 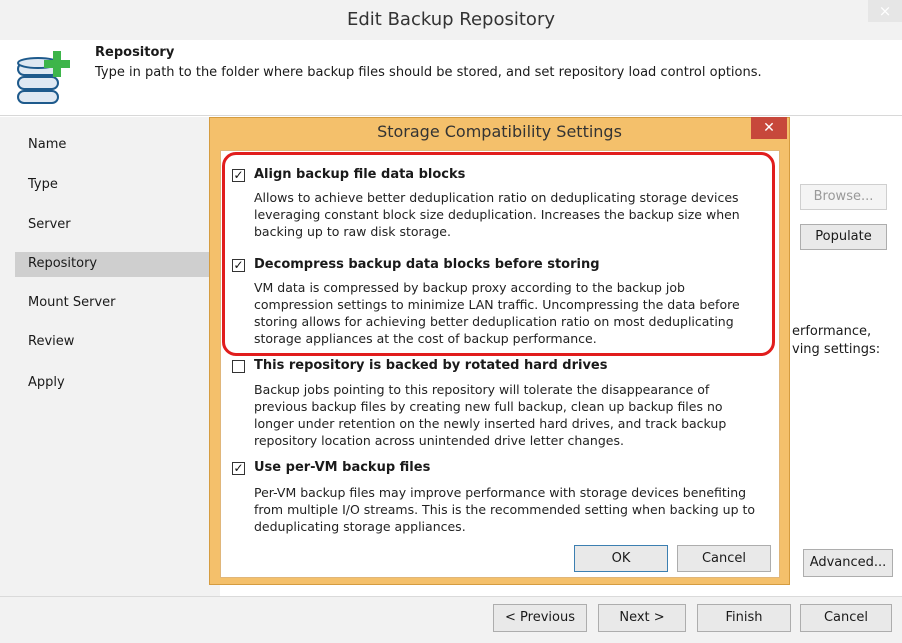 I want to click on per-vm-files-description-line: deduplicating storage appliances., so click(x=360, y=526).